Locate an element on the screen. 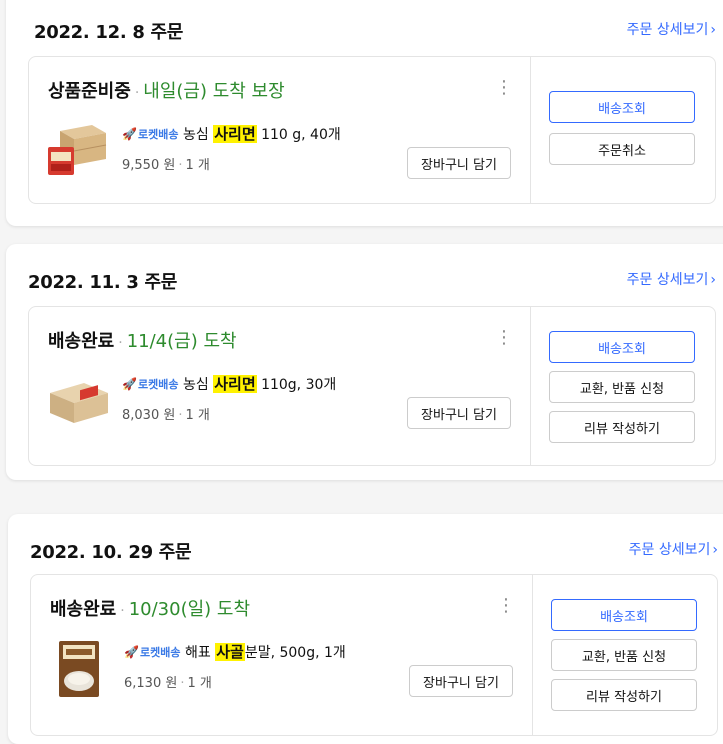  cancel-order-button: 주문취소 is located at coordinates (622, 149).